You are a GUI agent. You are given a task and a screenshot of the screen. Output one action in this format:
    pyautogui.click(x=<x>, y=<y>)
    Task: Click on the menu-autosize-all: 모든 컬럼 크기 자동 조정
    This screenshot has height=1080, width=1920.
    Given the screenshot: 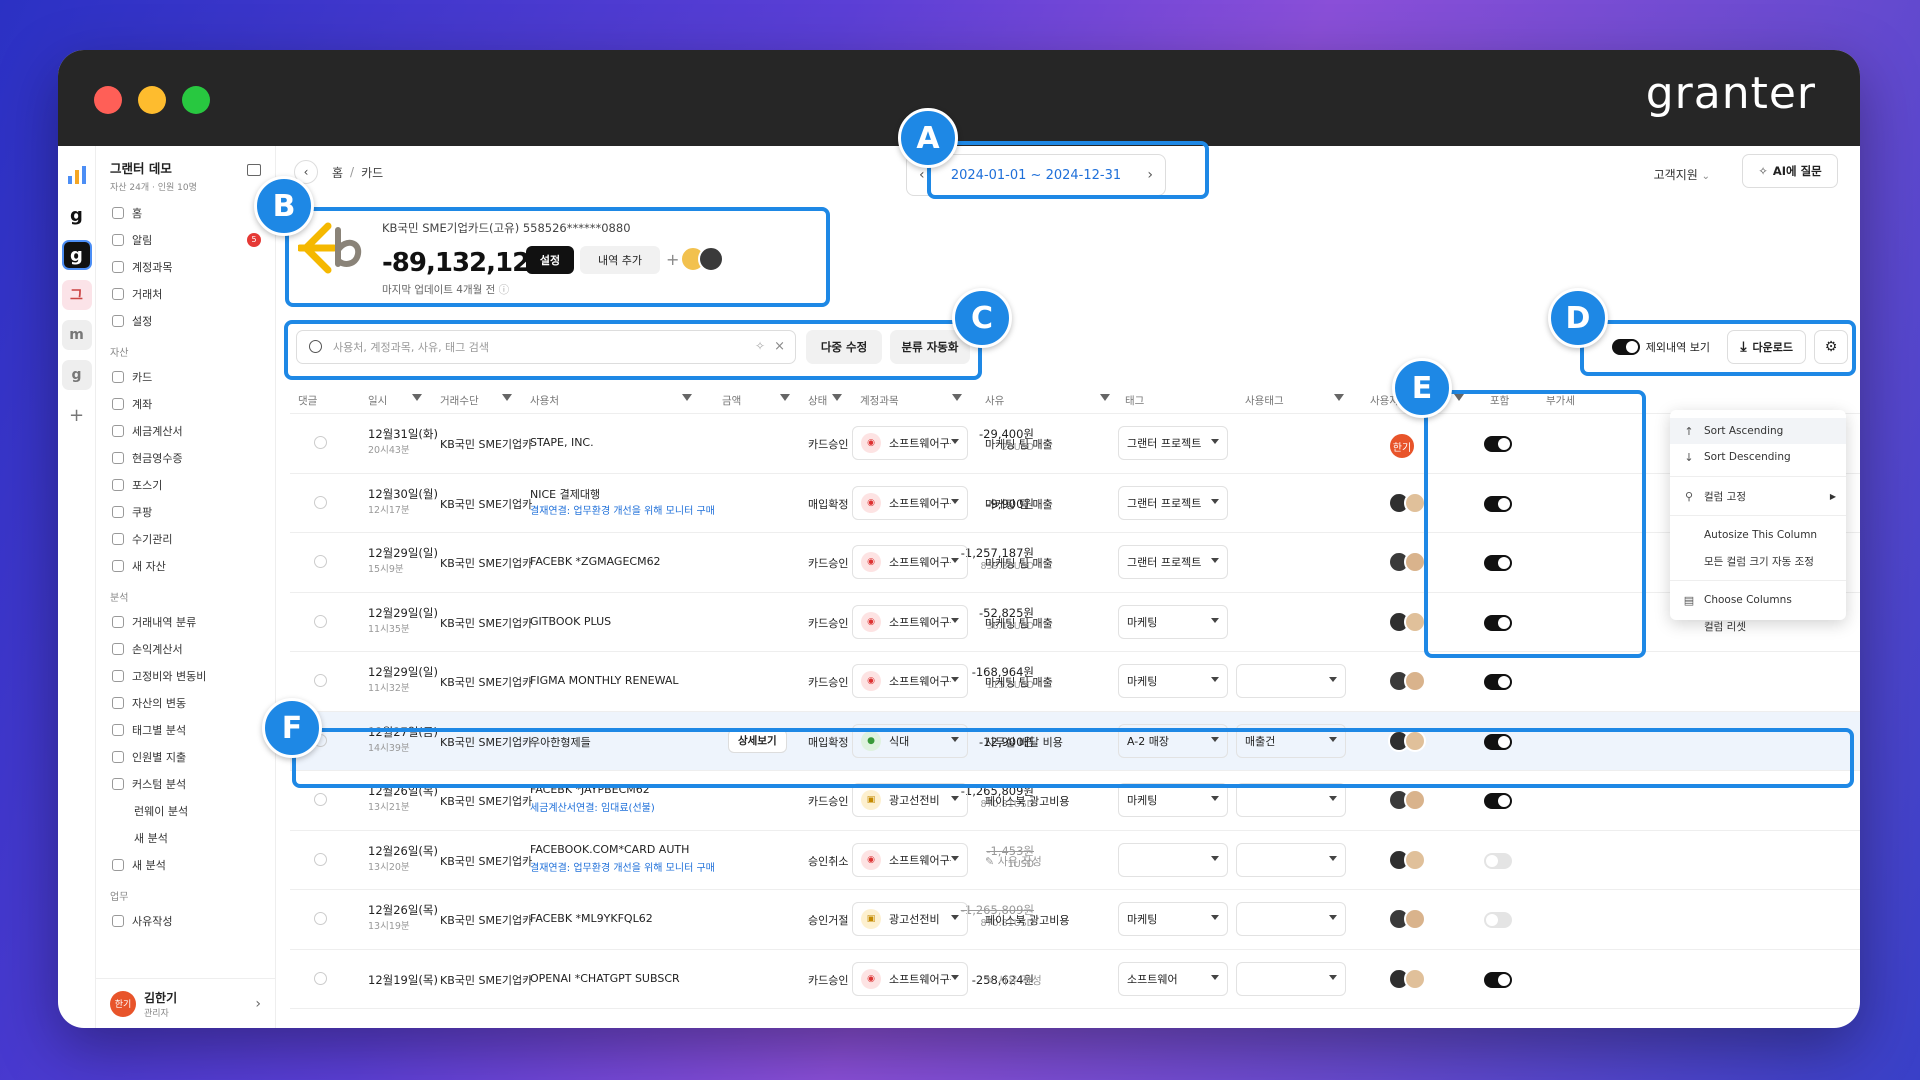 What is the action you would take?
    pyautogui.click(x=1758, y=561)
    